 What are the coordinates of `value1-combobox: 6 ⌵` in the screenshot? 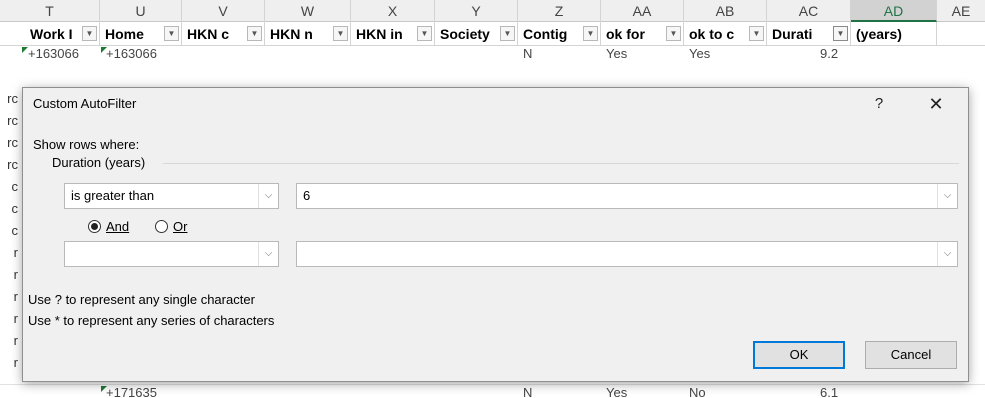 It's located at (627, 196).